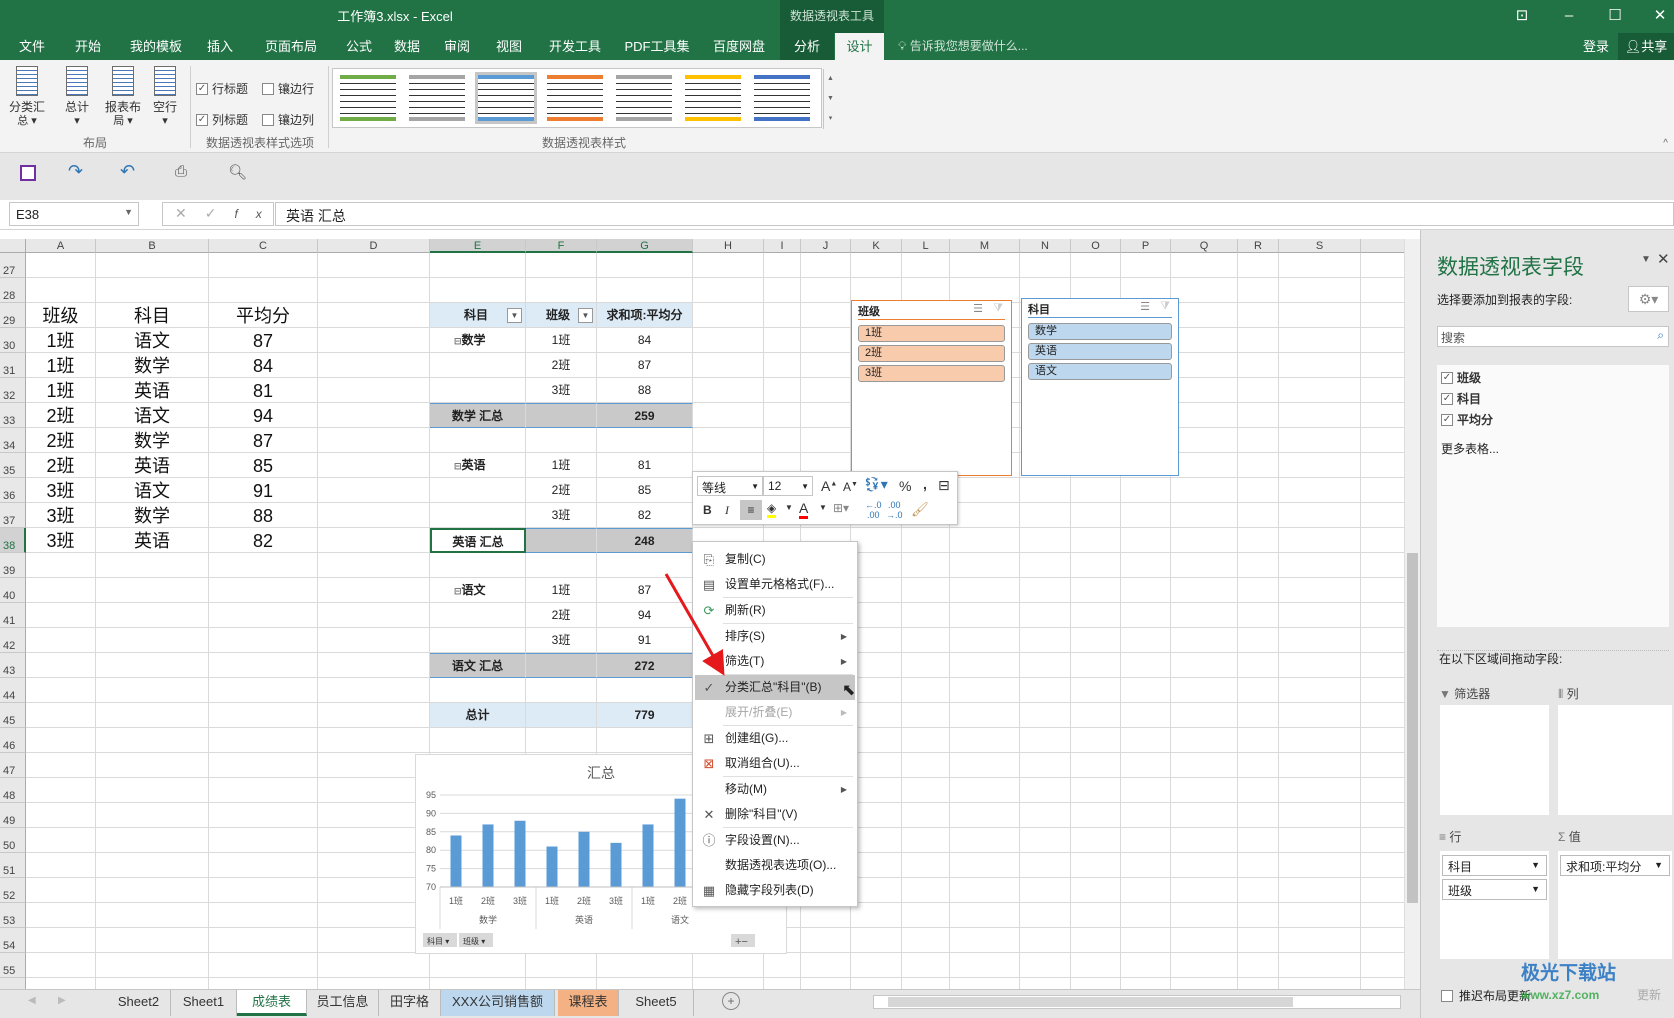 This screenshot has height=1018, width=1674. What do you see at coordinates (1615, 760) in the screenshot?
I see `columns-drop-area` at bounding box center [1615, 760].